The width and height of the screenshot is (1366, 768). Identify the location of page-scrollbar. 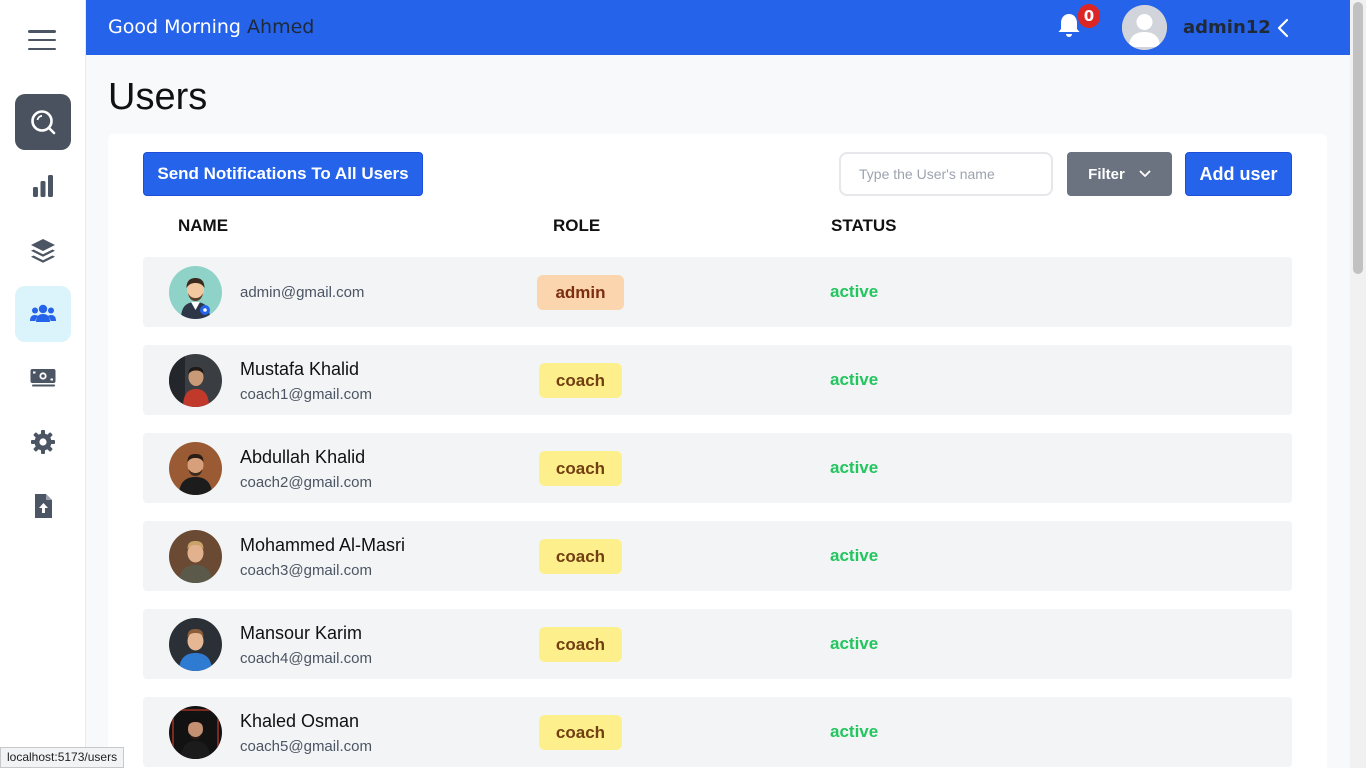
(1358, 384).